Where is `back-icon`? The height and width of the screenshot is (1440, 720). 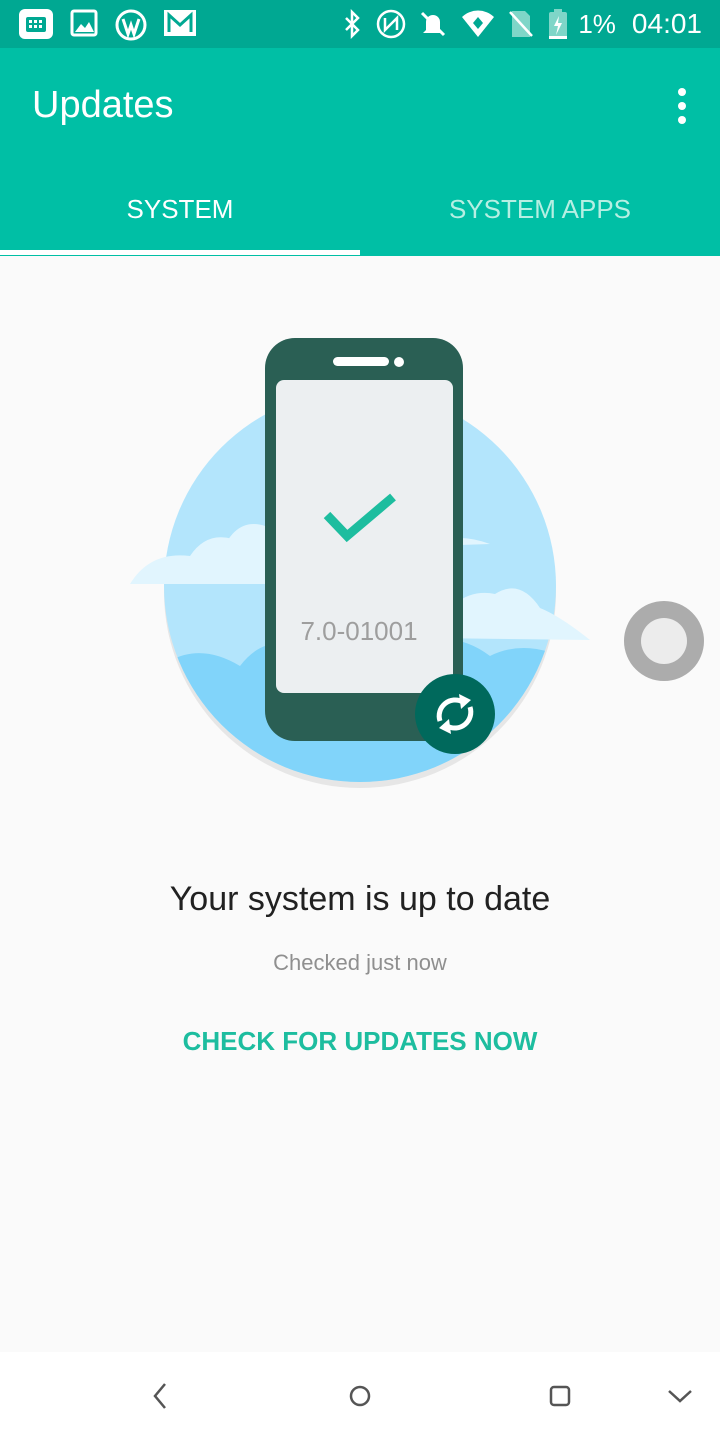 back-icon is located at coordinates (160, 1396).